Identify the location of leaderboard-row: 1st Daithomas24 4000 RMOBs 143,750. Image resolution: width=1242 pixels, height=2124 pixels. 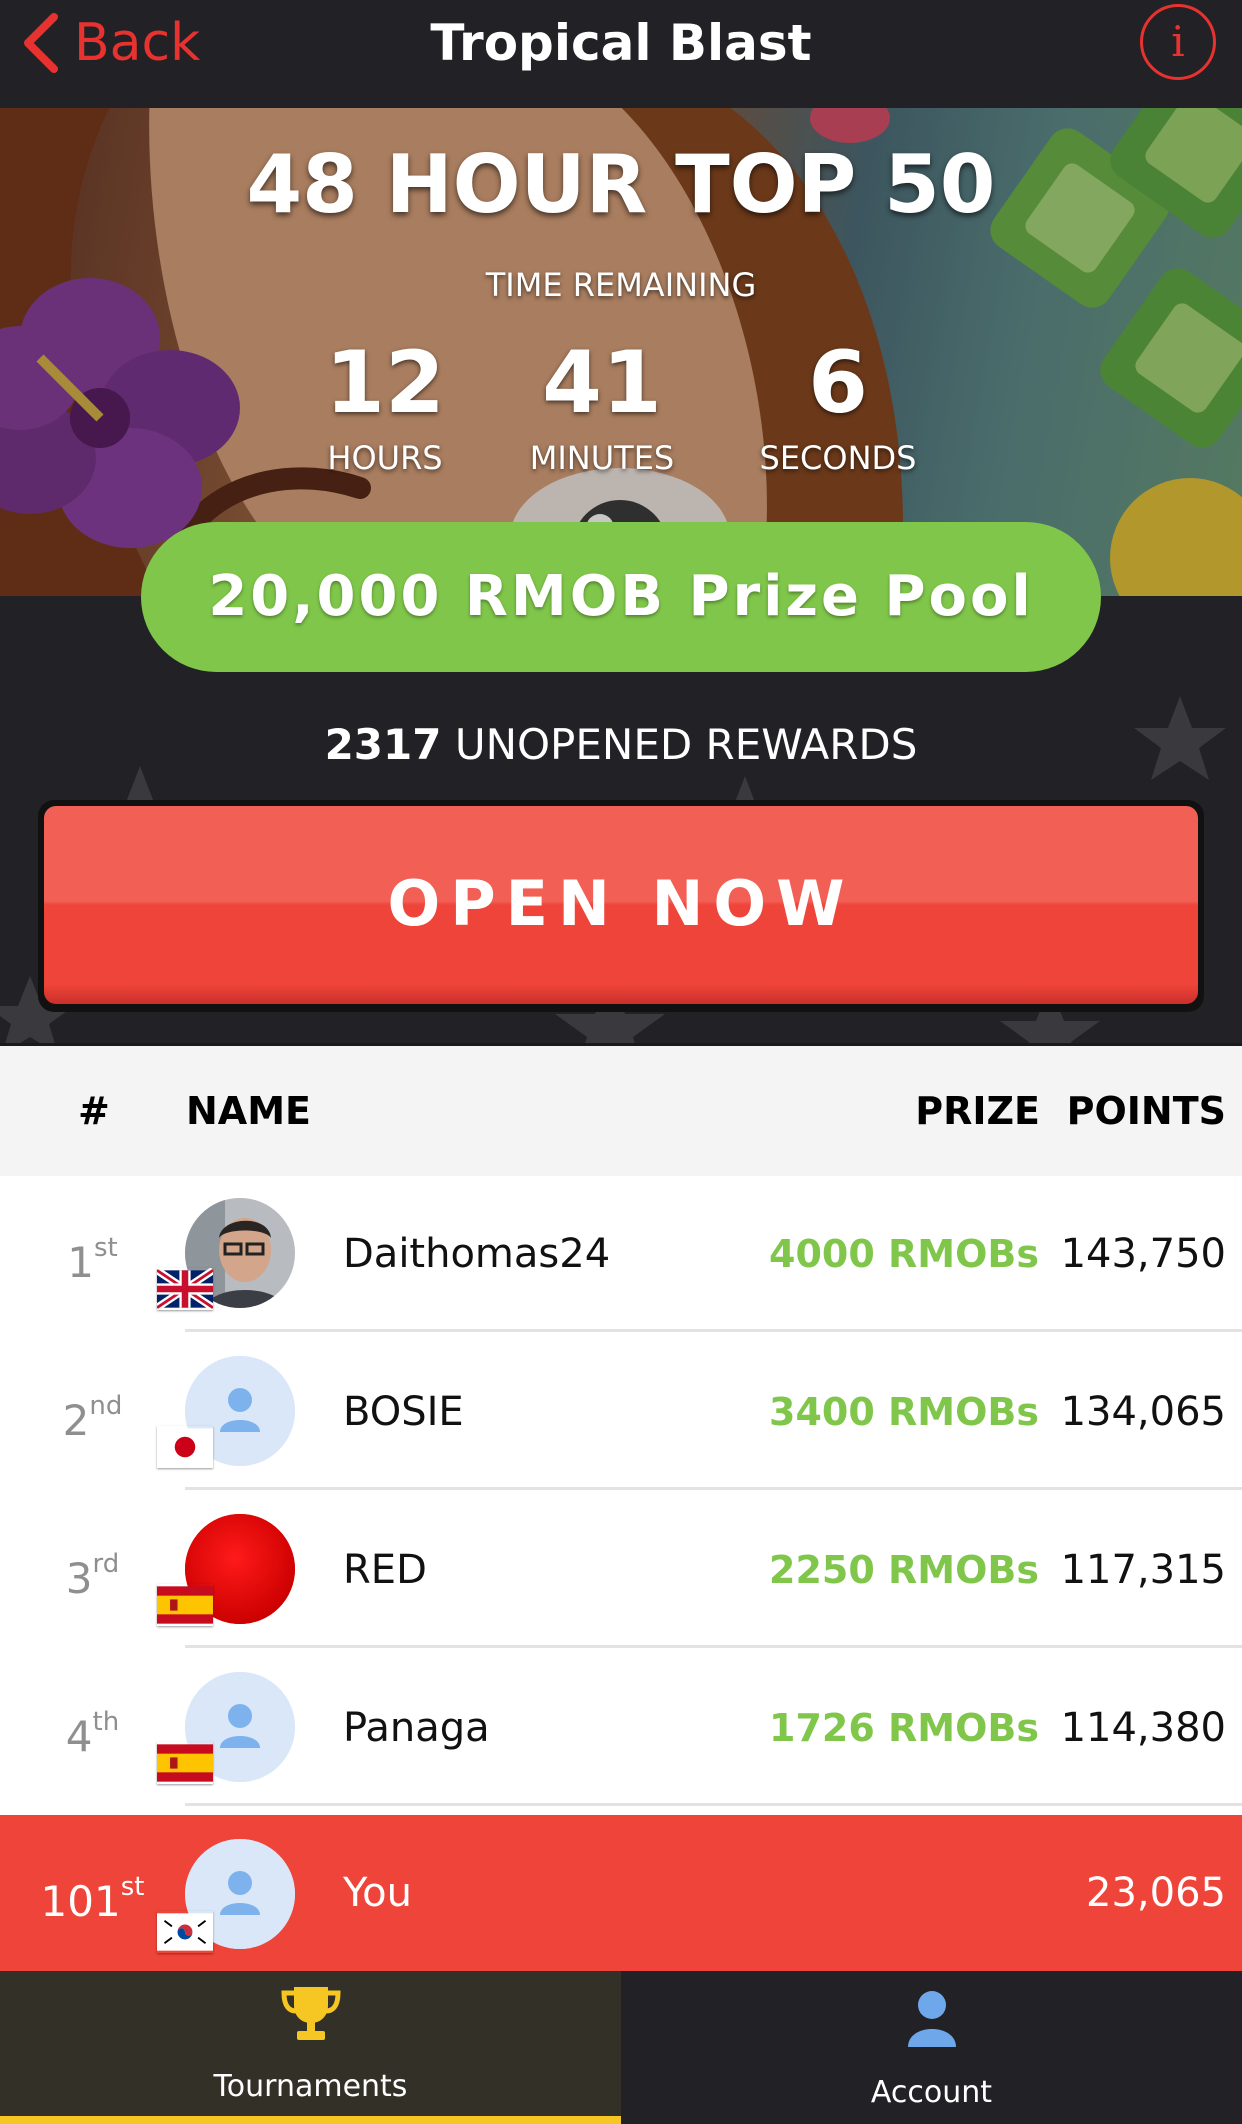
(621, 1254).